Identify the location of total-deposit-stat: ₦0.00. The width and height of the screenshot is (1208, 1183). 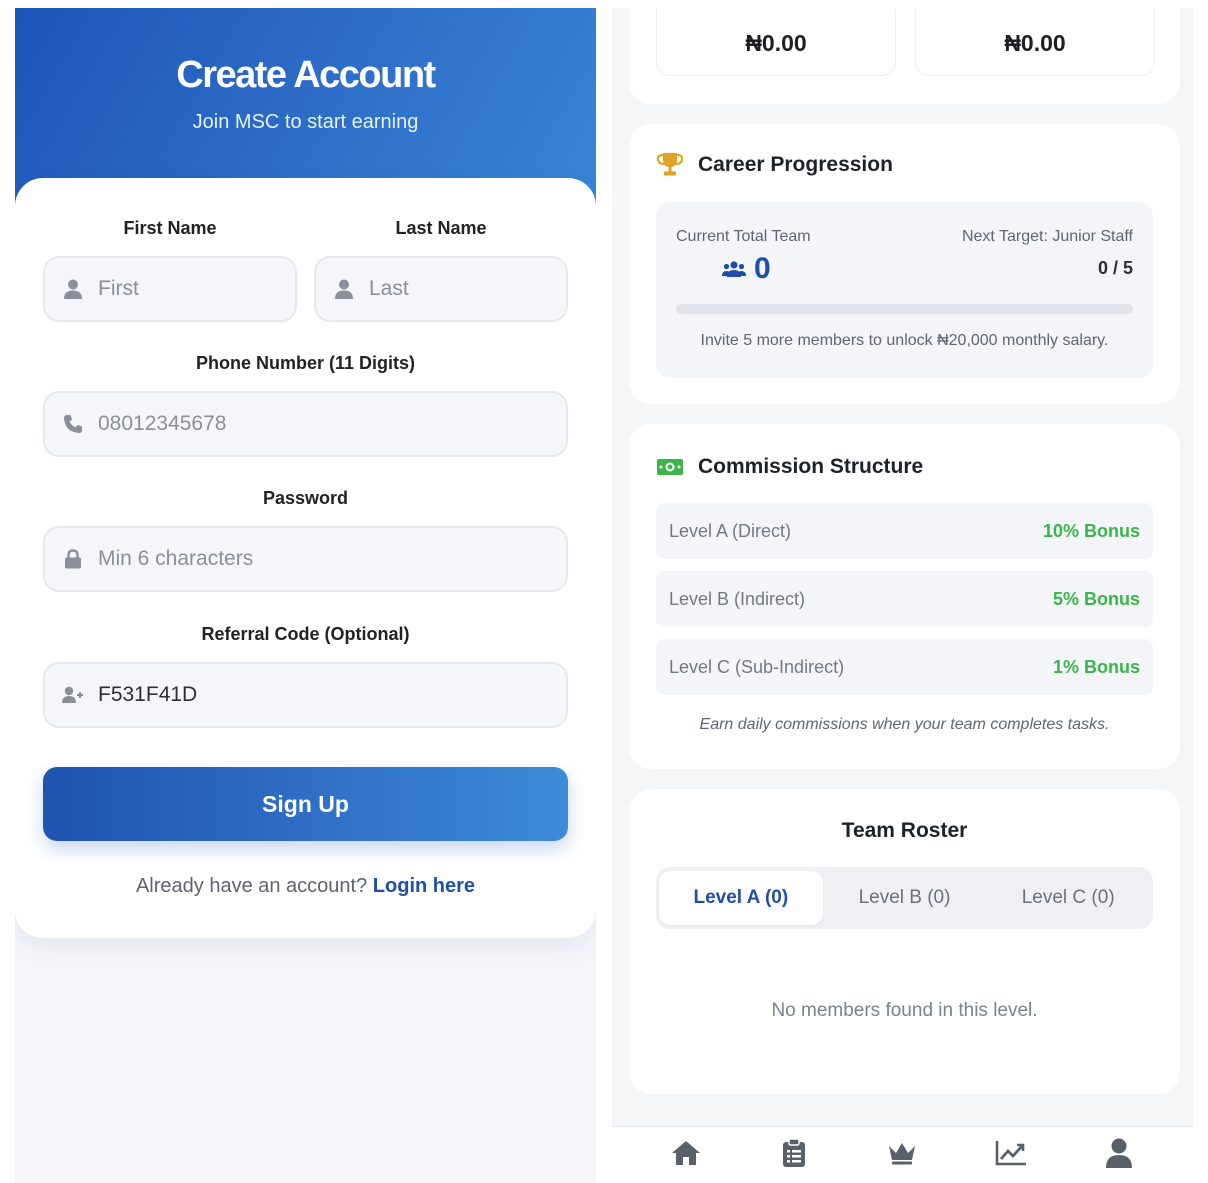
(776, 42).